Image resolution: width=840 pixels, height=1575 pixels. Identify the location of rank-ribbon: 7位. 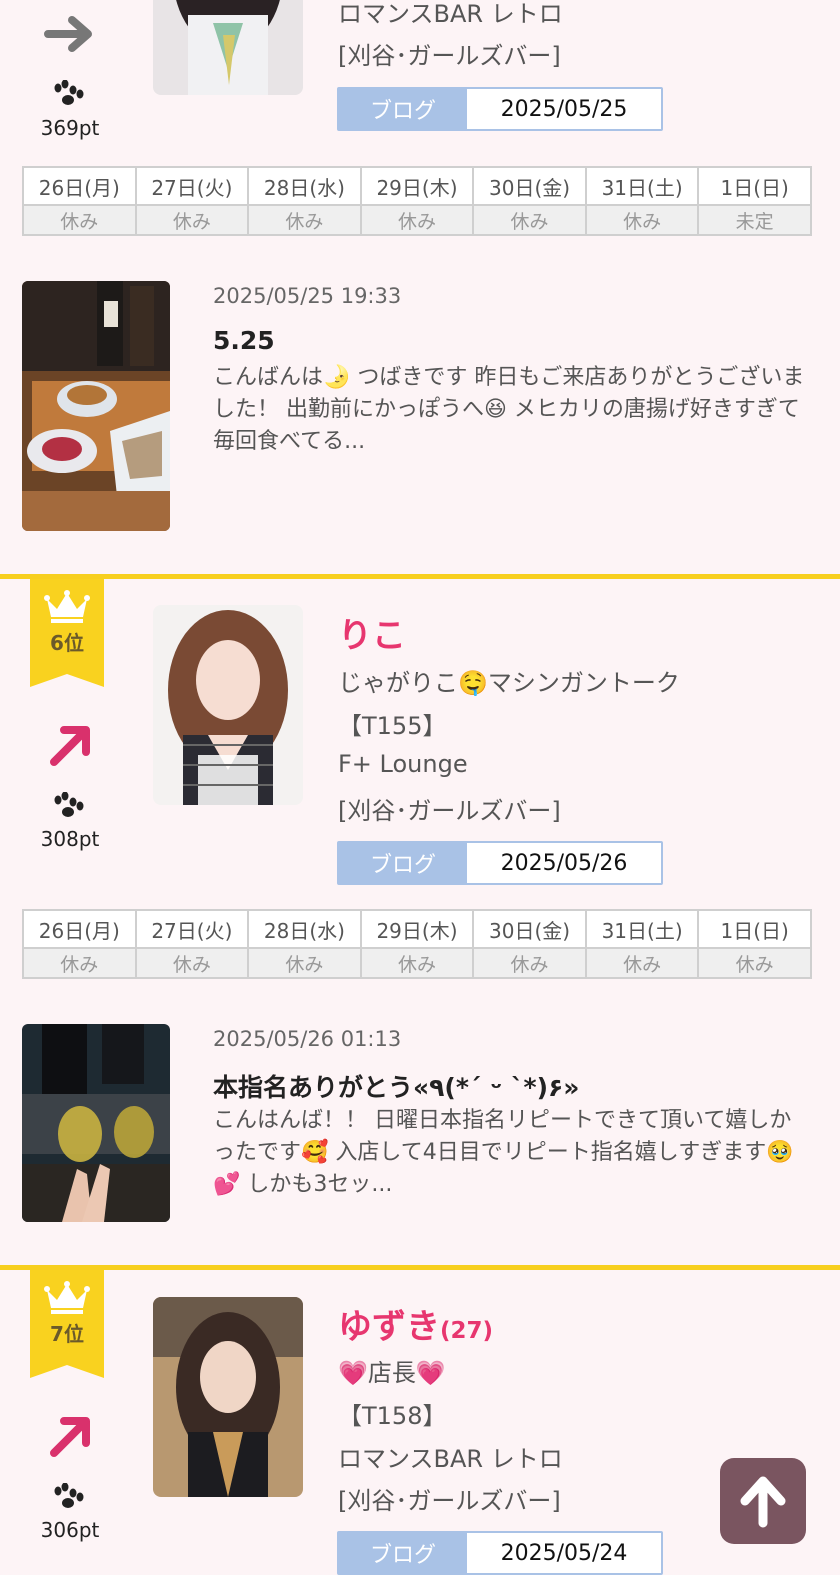
(67, 1324).